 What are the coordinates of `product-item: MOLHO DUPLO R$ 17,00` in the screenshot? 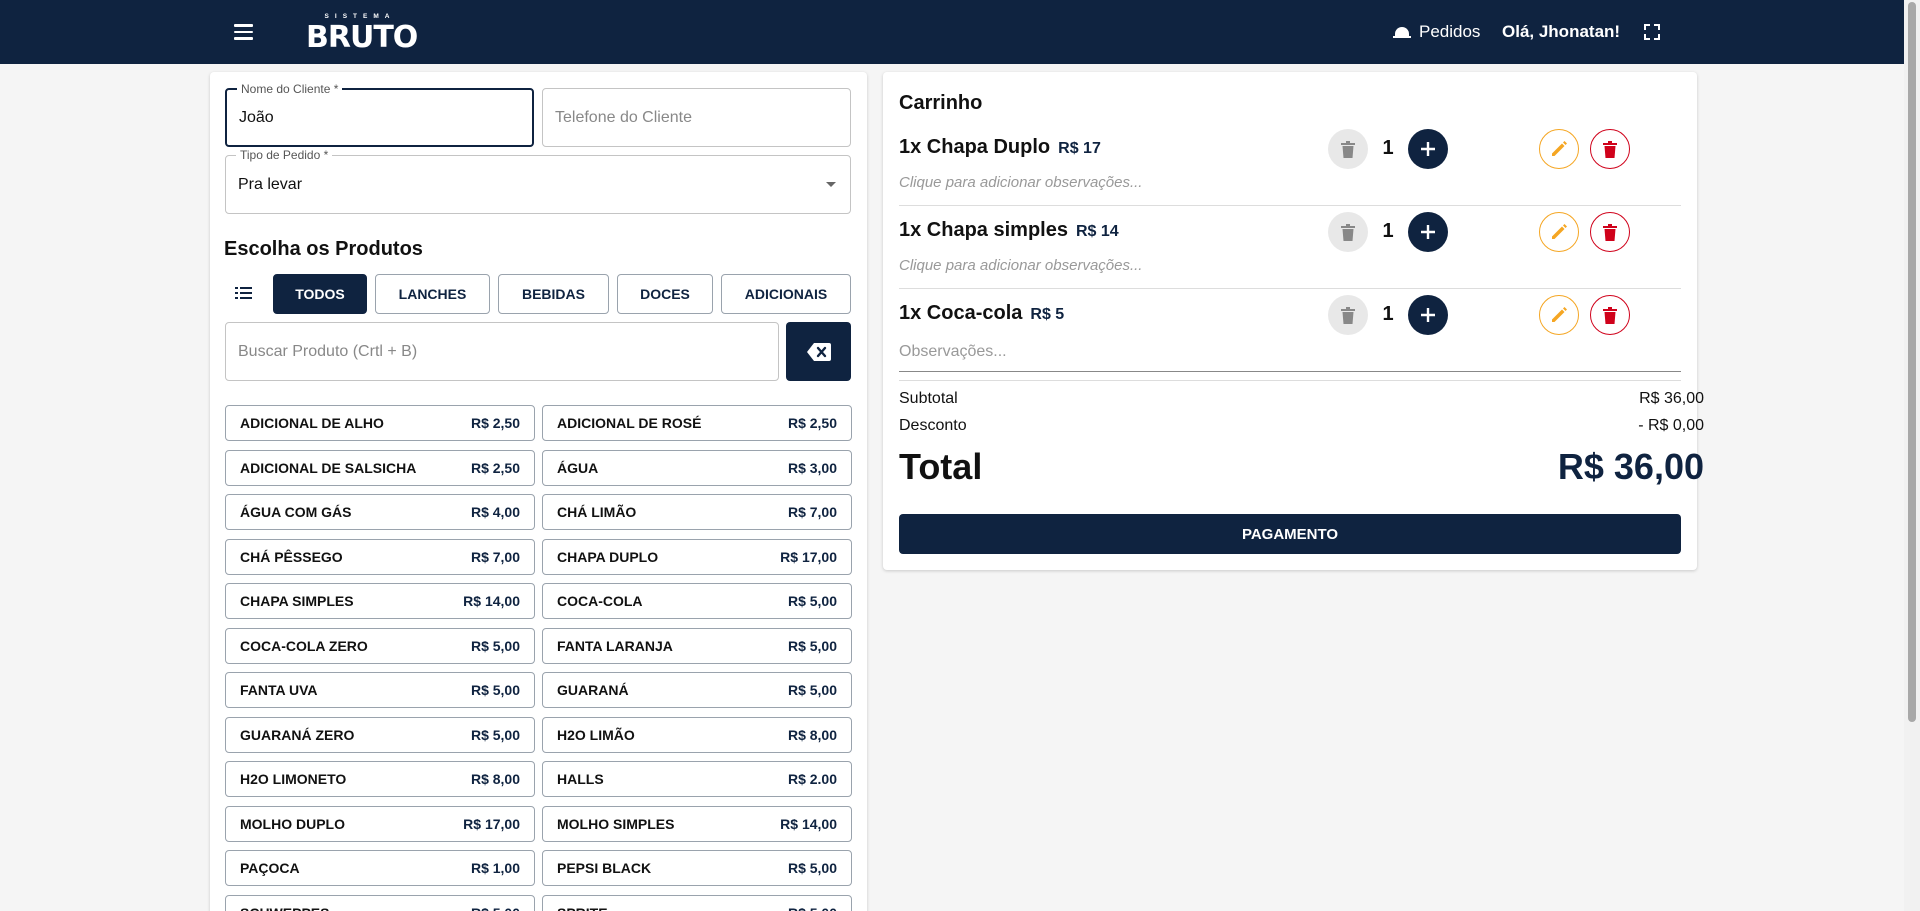 It's located at (380, 824).